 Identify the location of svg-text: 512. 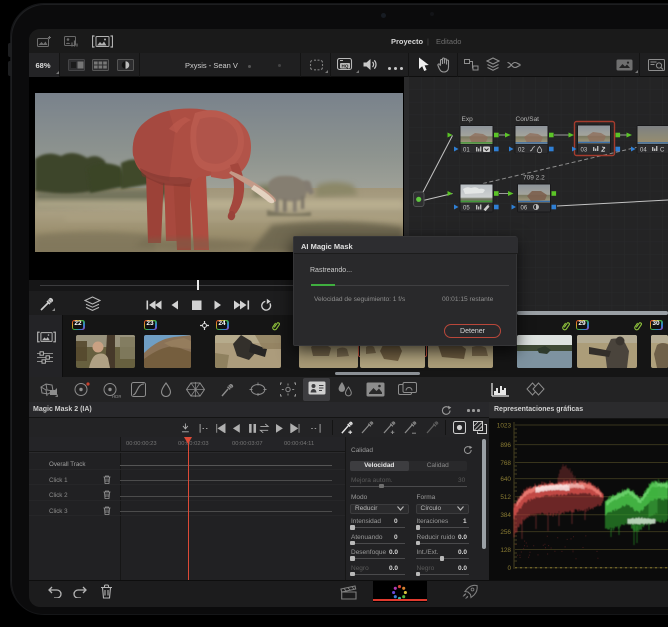
(505, 497).